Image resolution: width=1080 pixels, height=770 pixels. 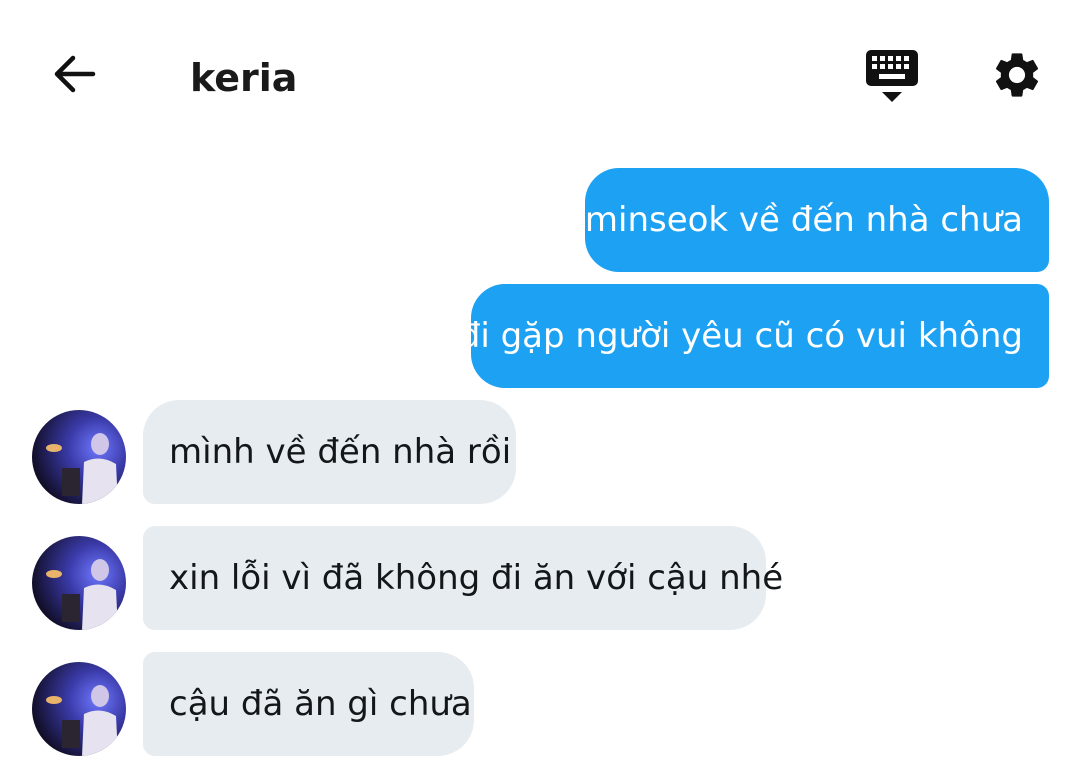 I want to click on keyboard-toggle-button, so click(x=892, y=76).